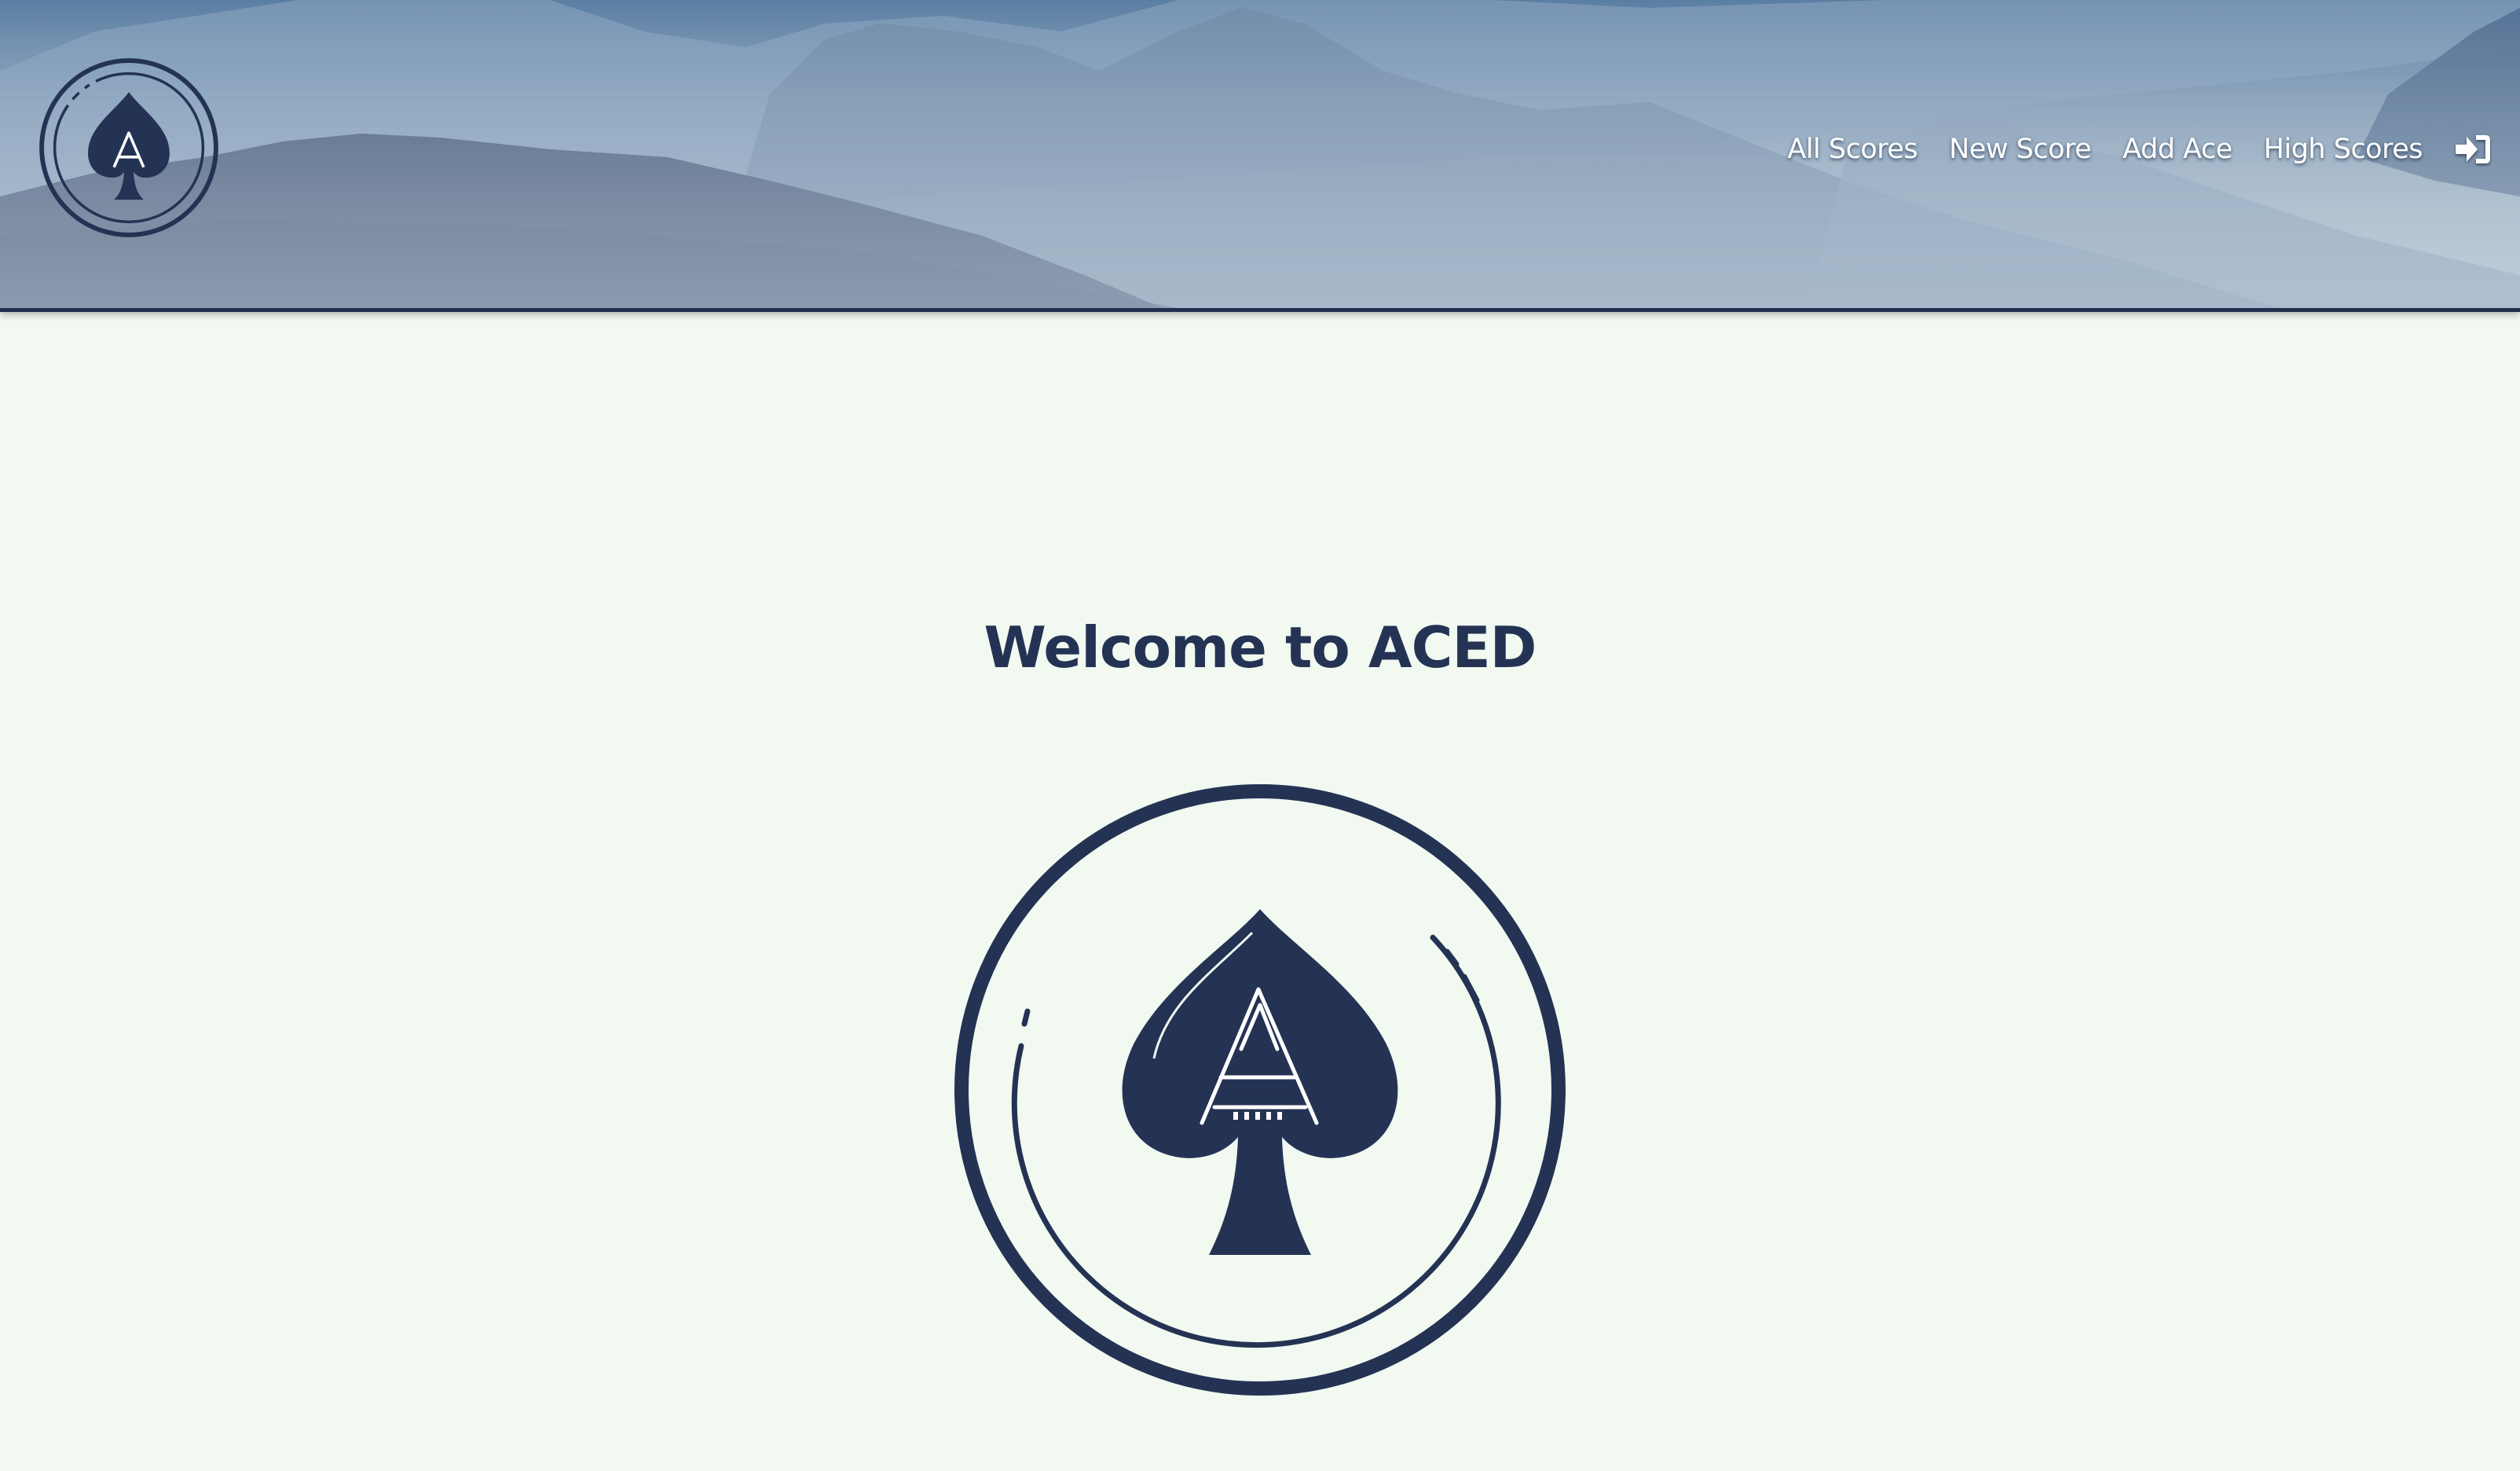 The height and width of the screenshot is (1471, 2520). I want to click on nav-all-scores: All Scores, so click(1852, 149).